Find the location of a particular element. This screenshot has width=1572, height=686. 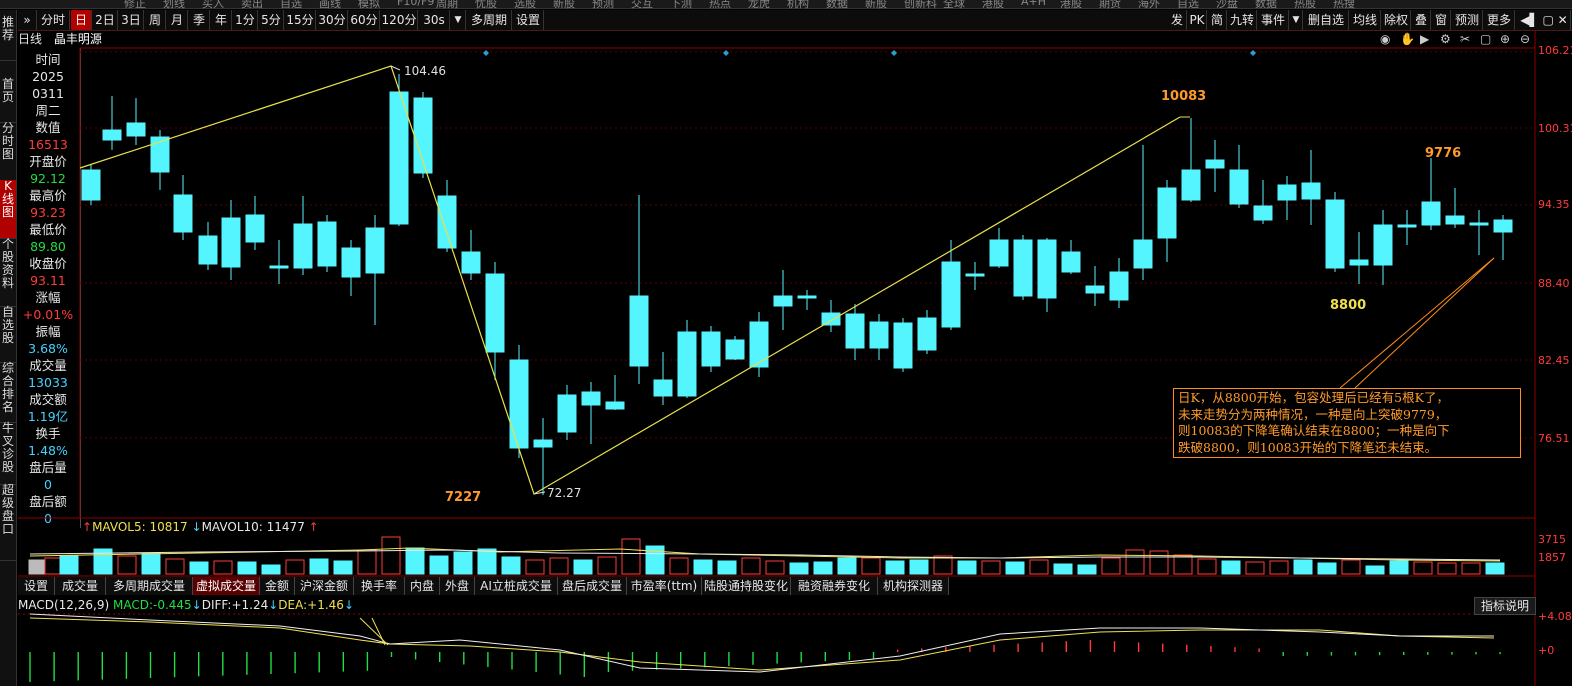

macd-value: -0.445 is located at coordinates (172, 605).